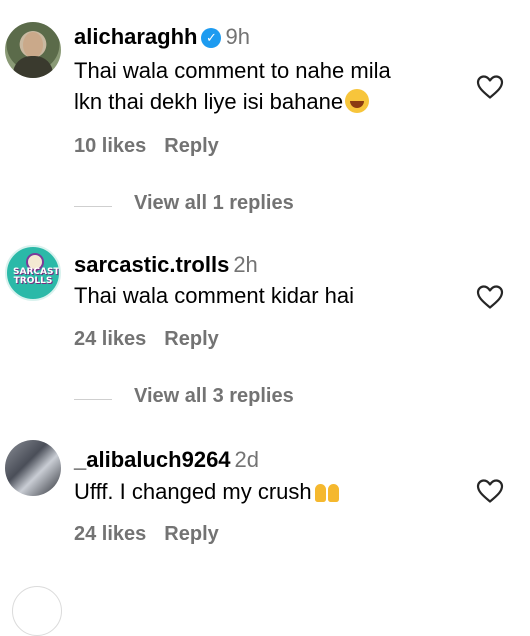 This screenshot has width=530, height=636. What do you see at coordinates (237, 36) in the screenshot?
I see `timestamp: 9h` at bounding box center [237, 36].